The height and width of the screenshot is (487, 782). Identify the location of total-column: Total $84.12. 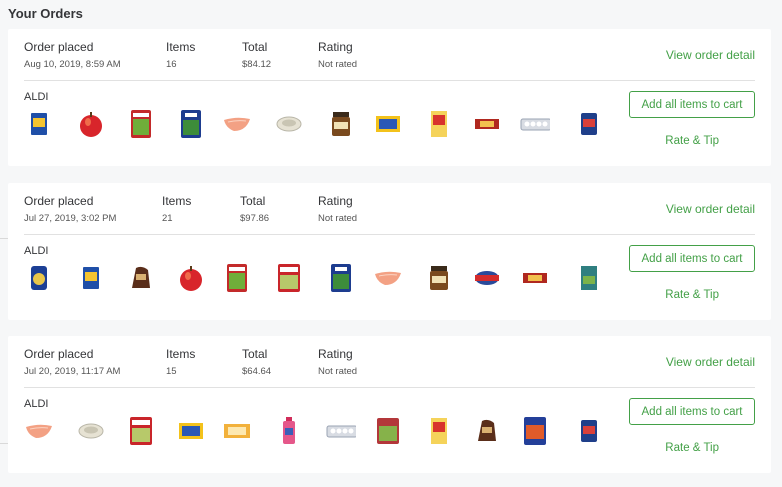
(256, 55).